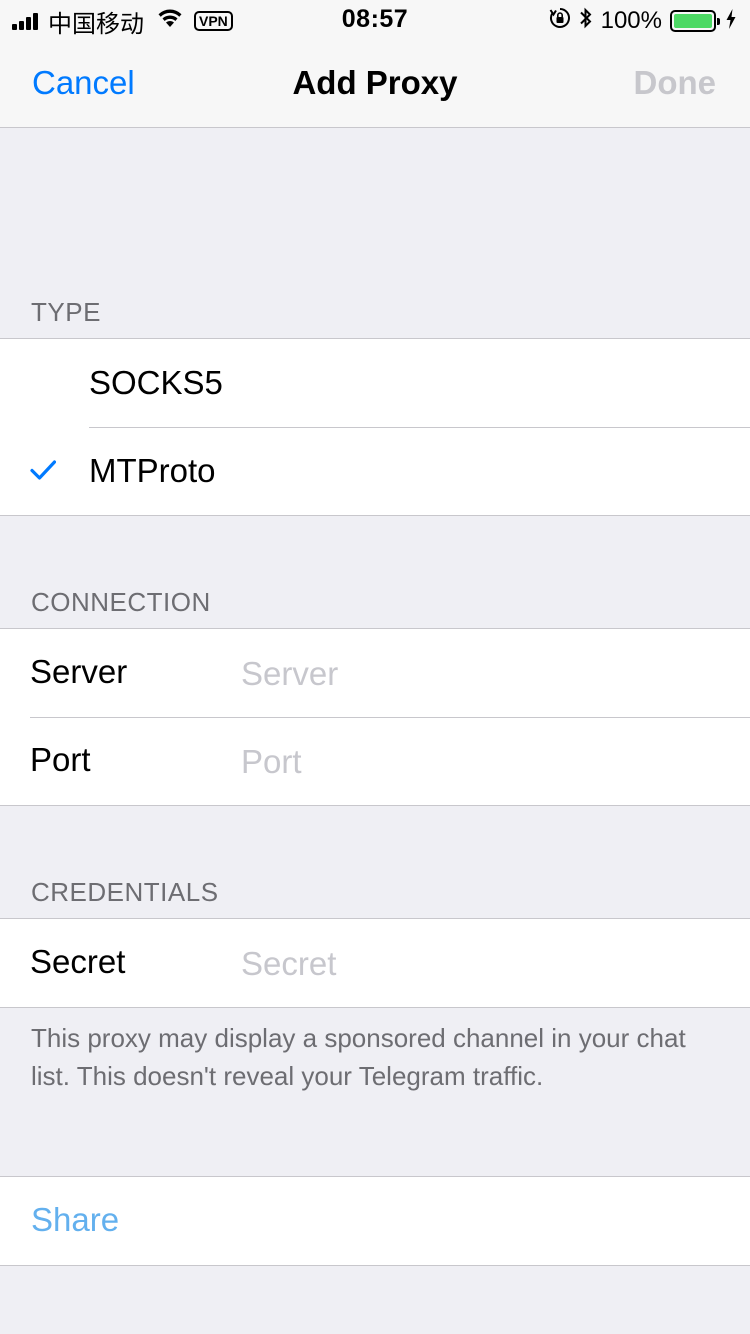 The height and width of the screenshot is (1334, 750). What do you see at coordinates (481, 674) in the screenshot?
I see `server-input` at bounding box center [481, 674].